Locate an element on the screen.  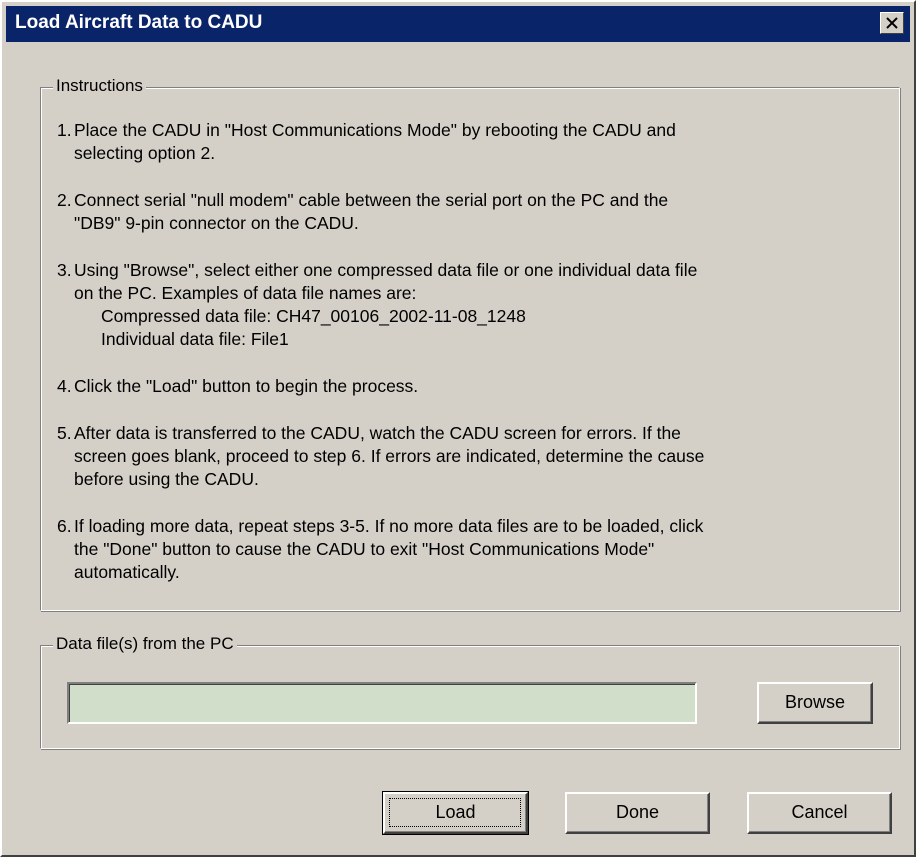
close-icon is located at coordinates (892, 23).